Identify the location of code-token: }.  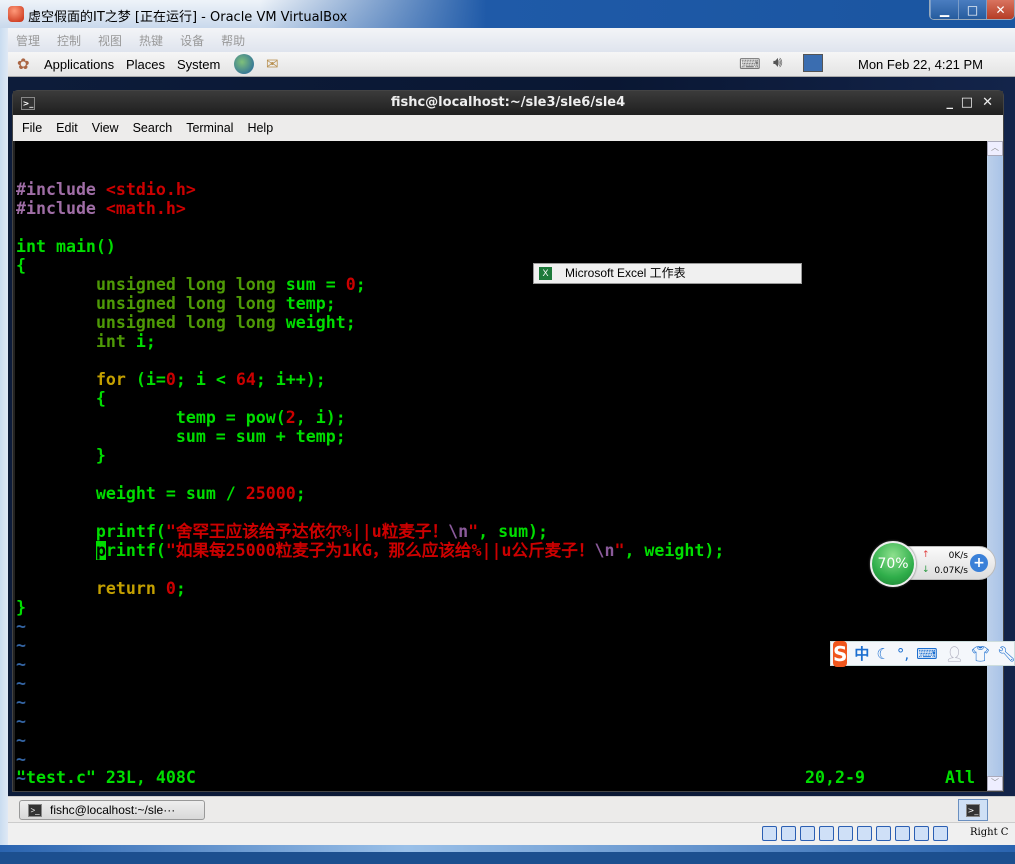
(21, 607).